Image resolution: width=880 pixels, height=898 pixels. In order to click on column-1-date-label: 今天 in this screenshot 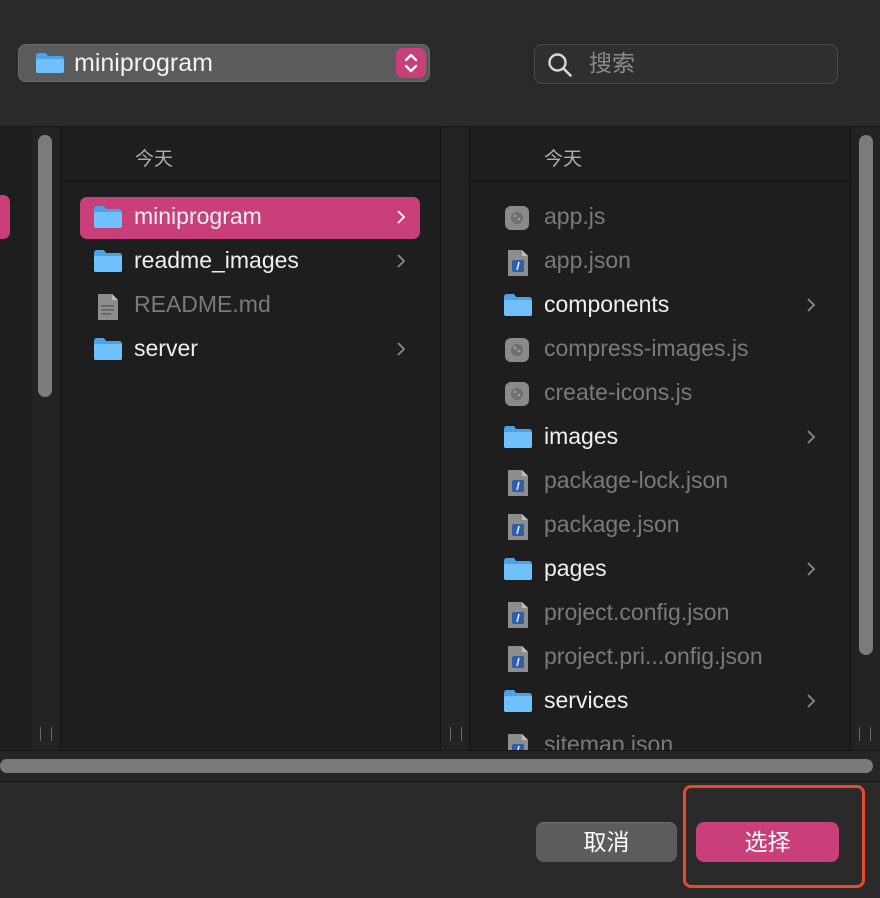, I will do `click(154, 159)`.